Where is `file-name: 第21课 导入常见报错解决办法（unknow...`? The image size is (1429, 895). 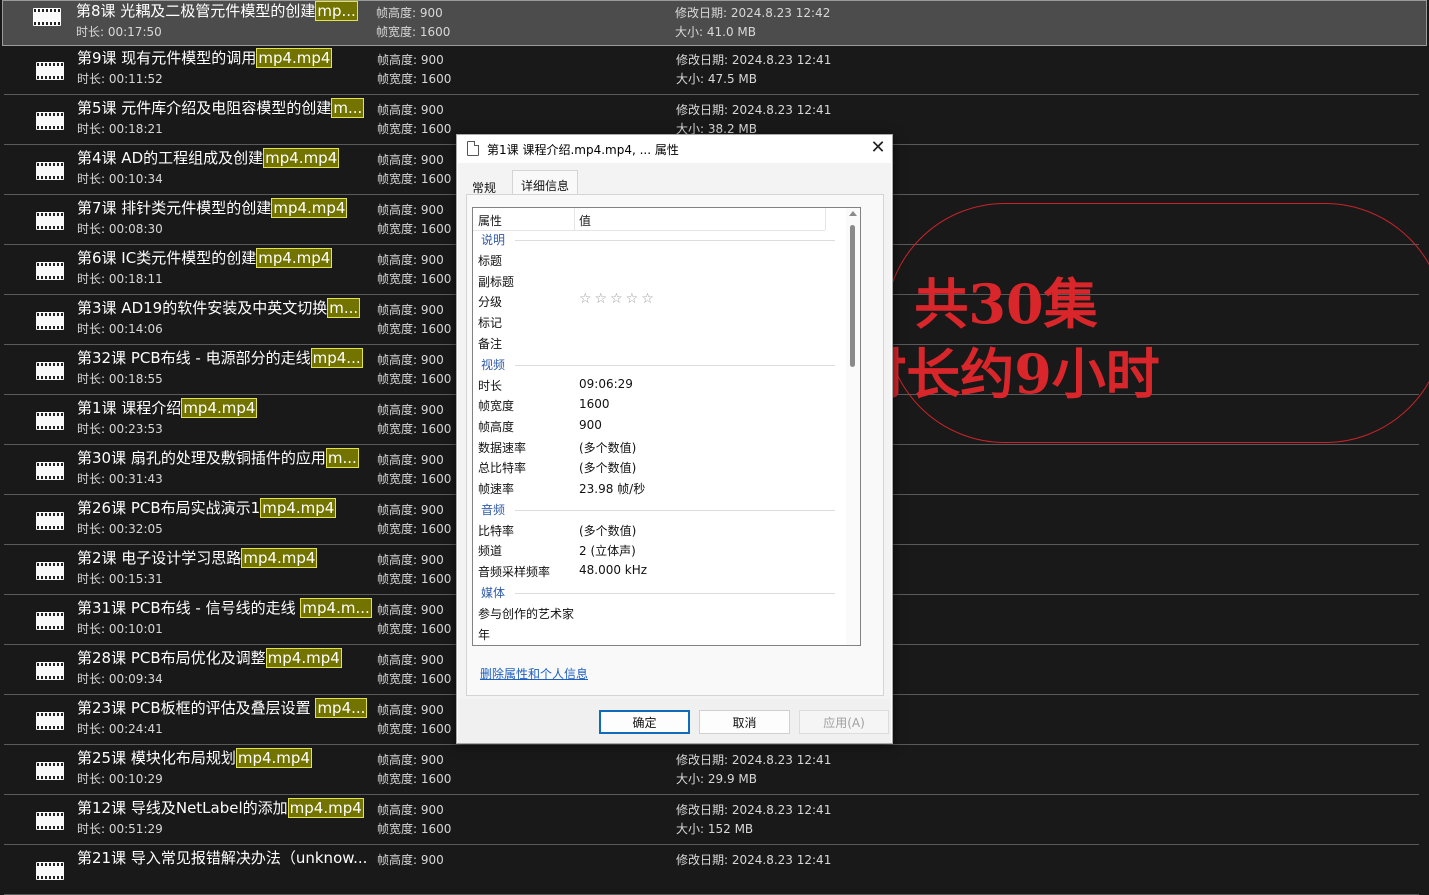
file-name: 第21课 导入常见报错解决办法（unknow... is located at coordinates (222, 857).